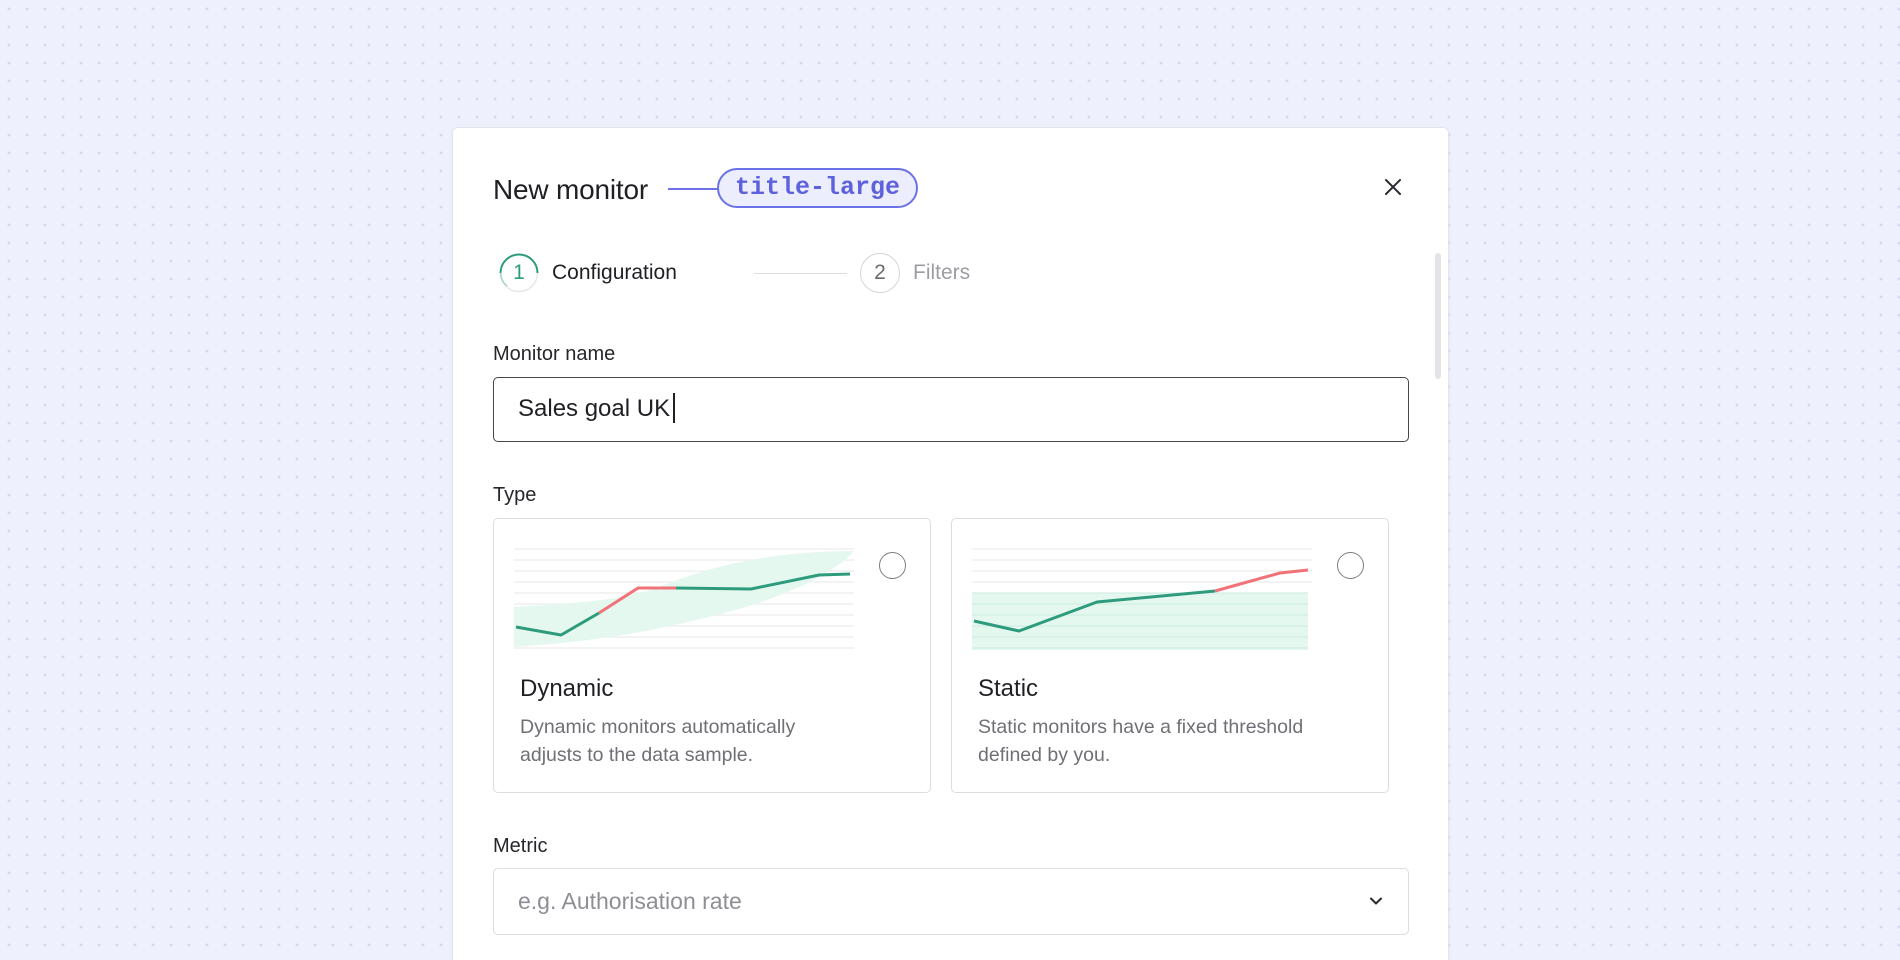 Image resolution: width=1900 pixels, height=960 pixels. Describe the element at coordinates (818, 188) in the screenshot. I see `annotation-tag: title-large` at that location.